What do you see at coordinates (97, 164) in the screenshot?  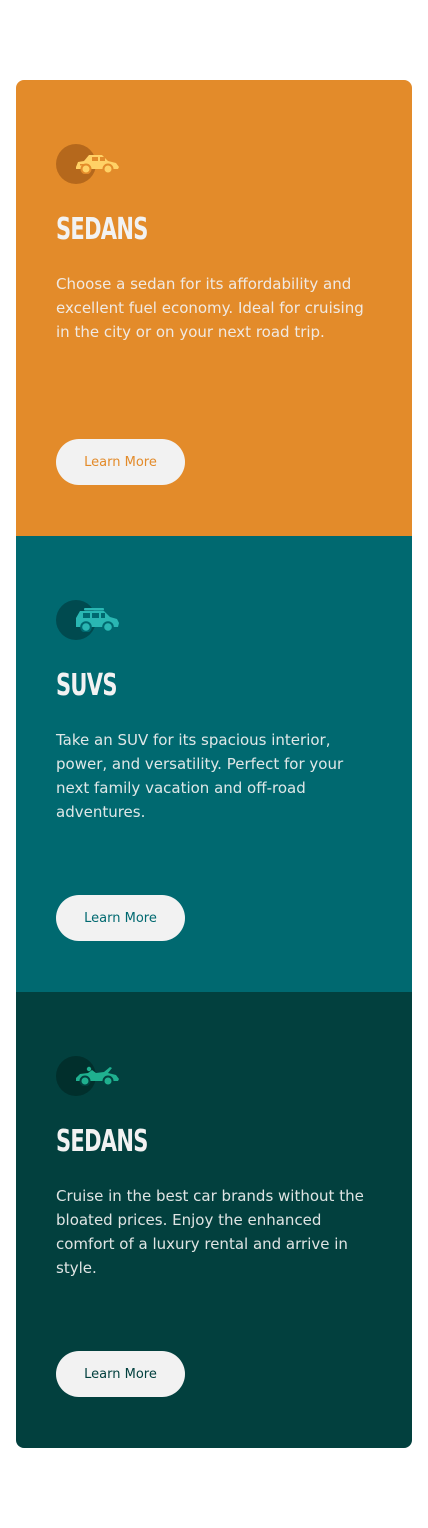 I see `sedan-car-icon-graphic` at bounding box center [97, 164].